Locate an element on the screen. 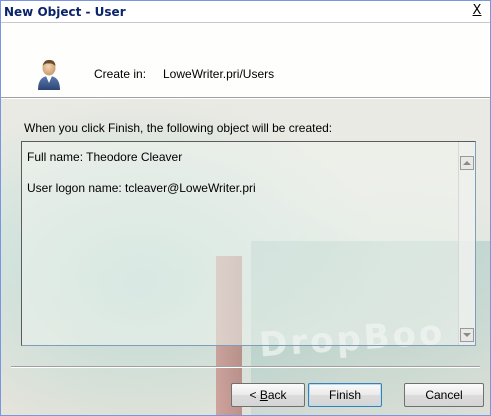 The height and width of the screenshot is (416, 491). scroll-down-arrow-icon is located at coordinates (467, 335).